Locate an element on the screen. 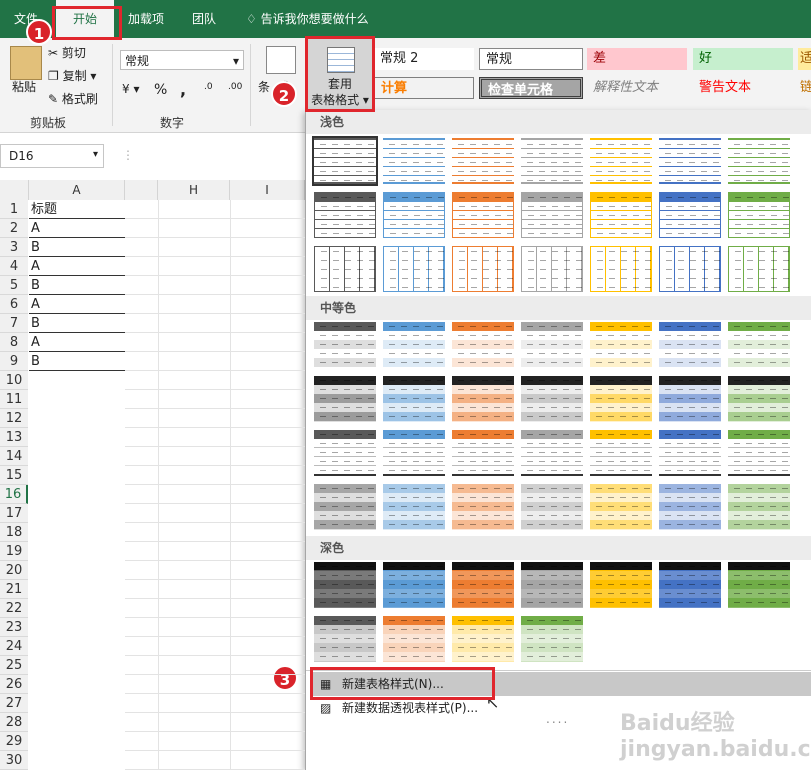 This screenshot has width=811, height=770. row-header: 19 is located at coordinates (14, 551).